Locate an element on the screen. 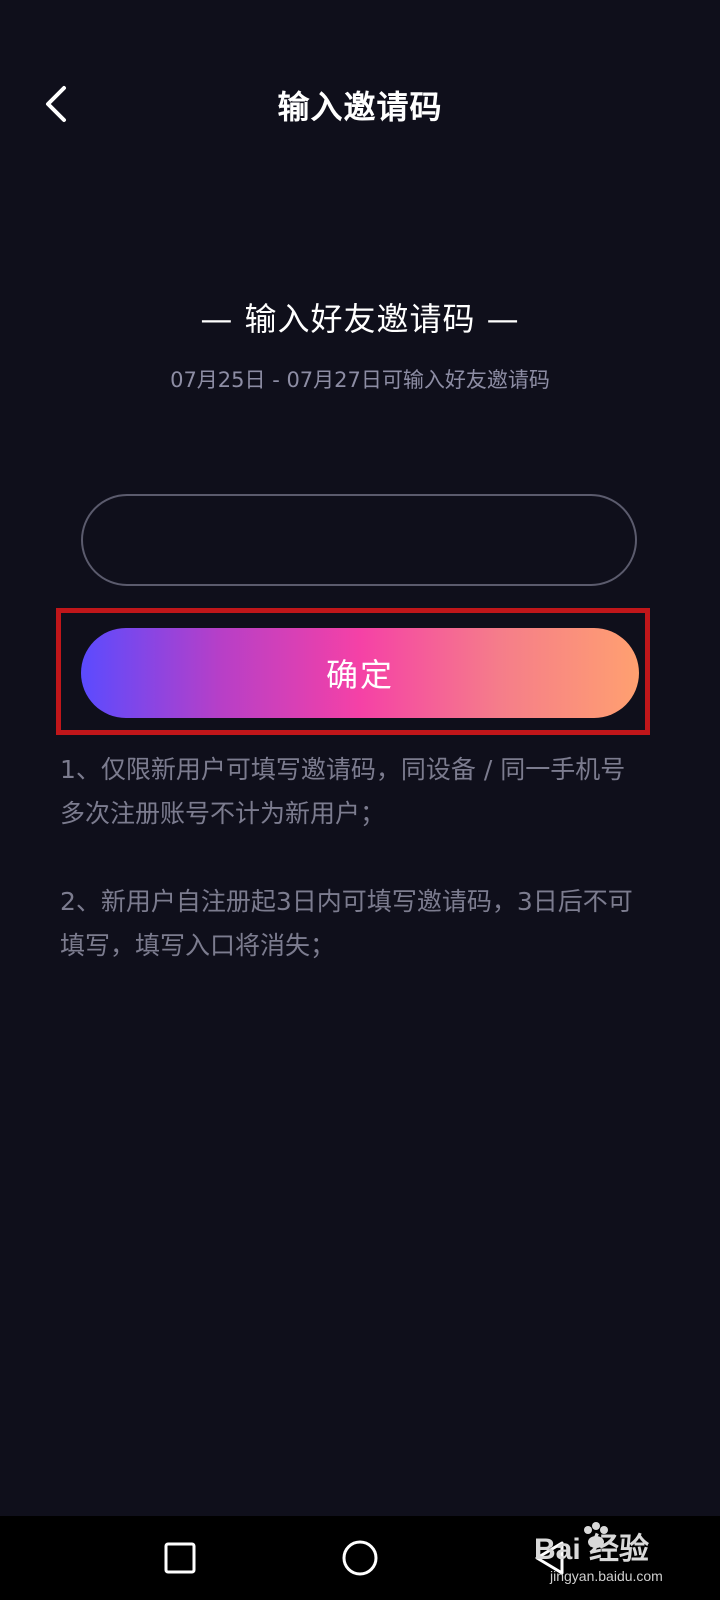 The height and width of the screenshot is (1600, 720). square-icon is located at coordinates (180, 1558).